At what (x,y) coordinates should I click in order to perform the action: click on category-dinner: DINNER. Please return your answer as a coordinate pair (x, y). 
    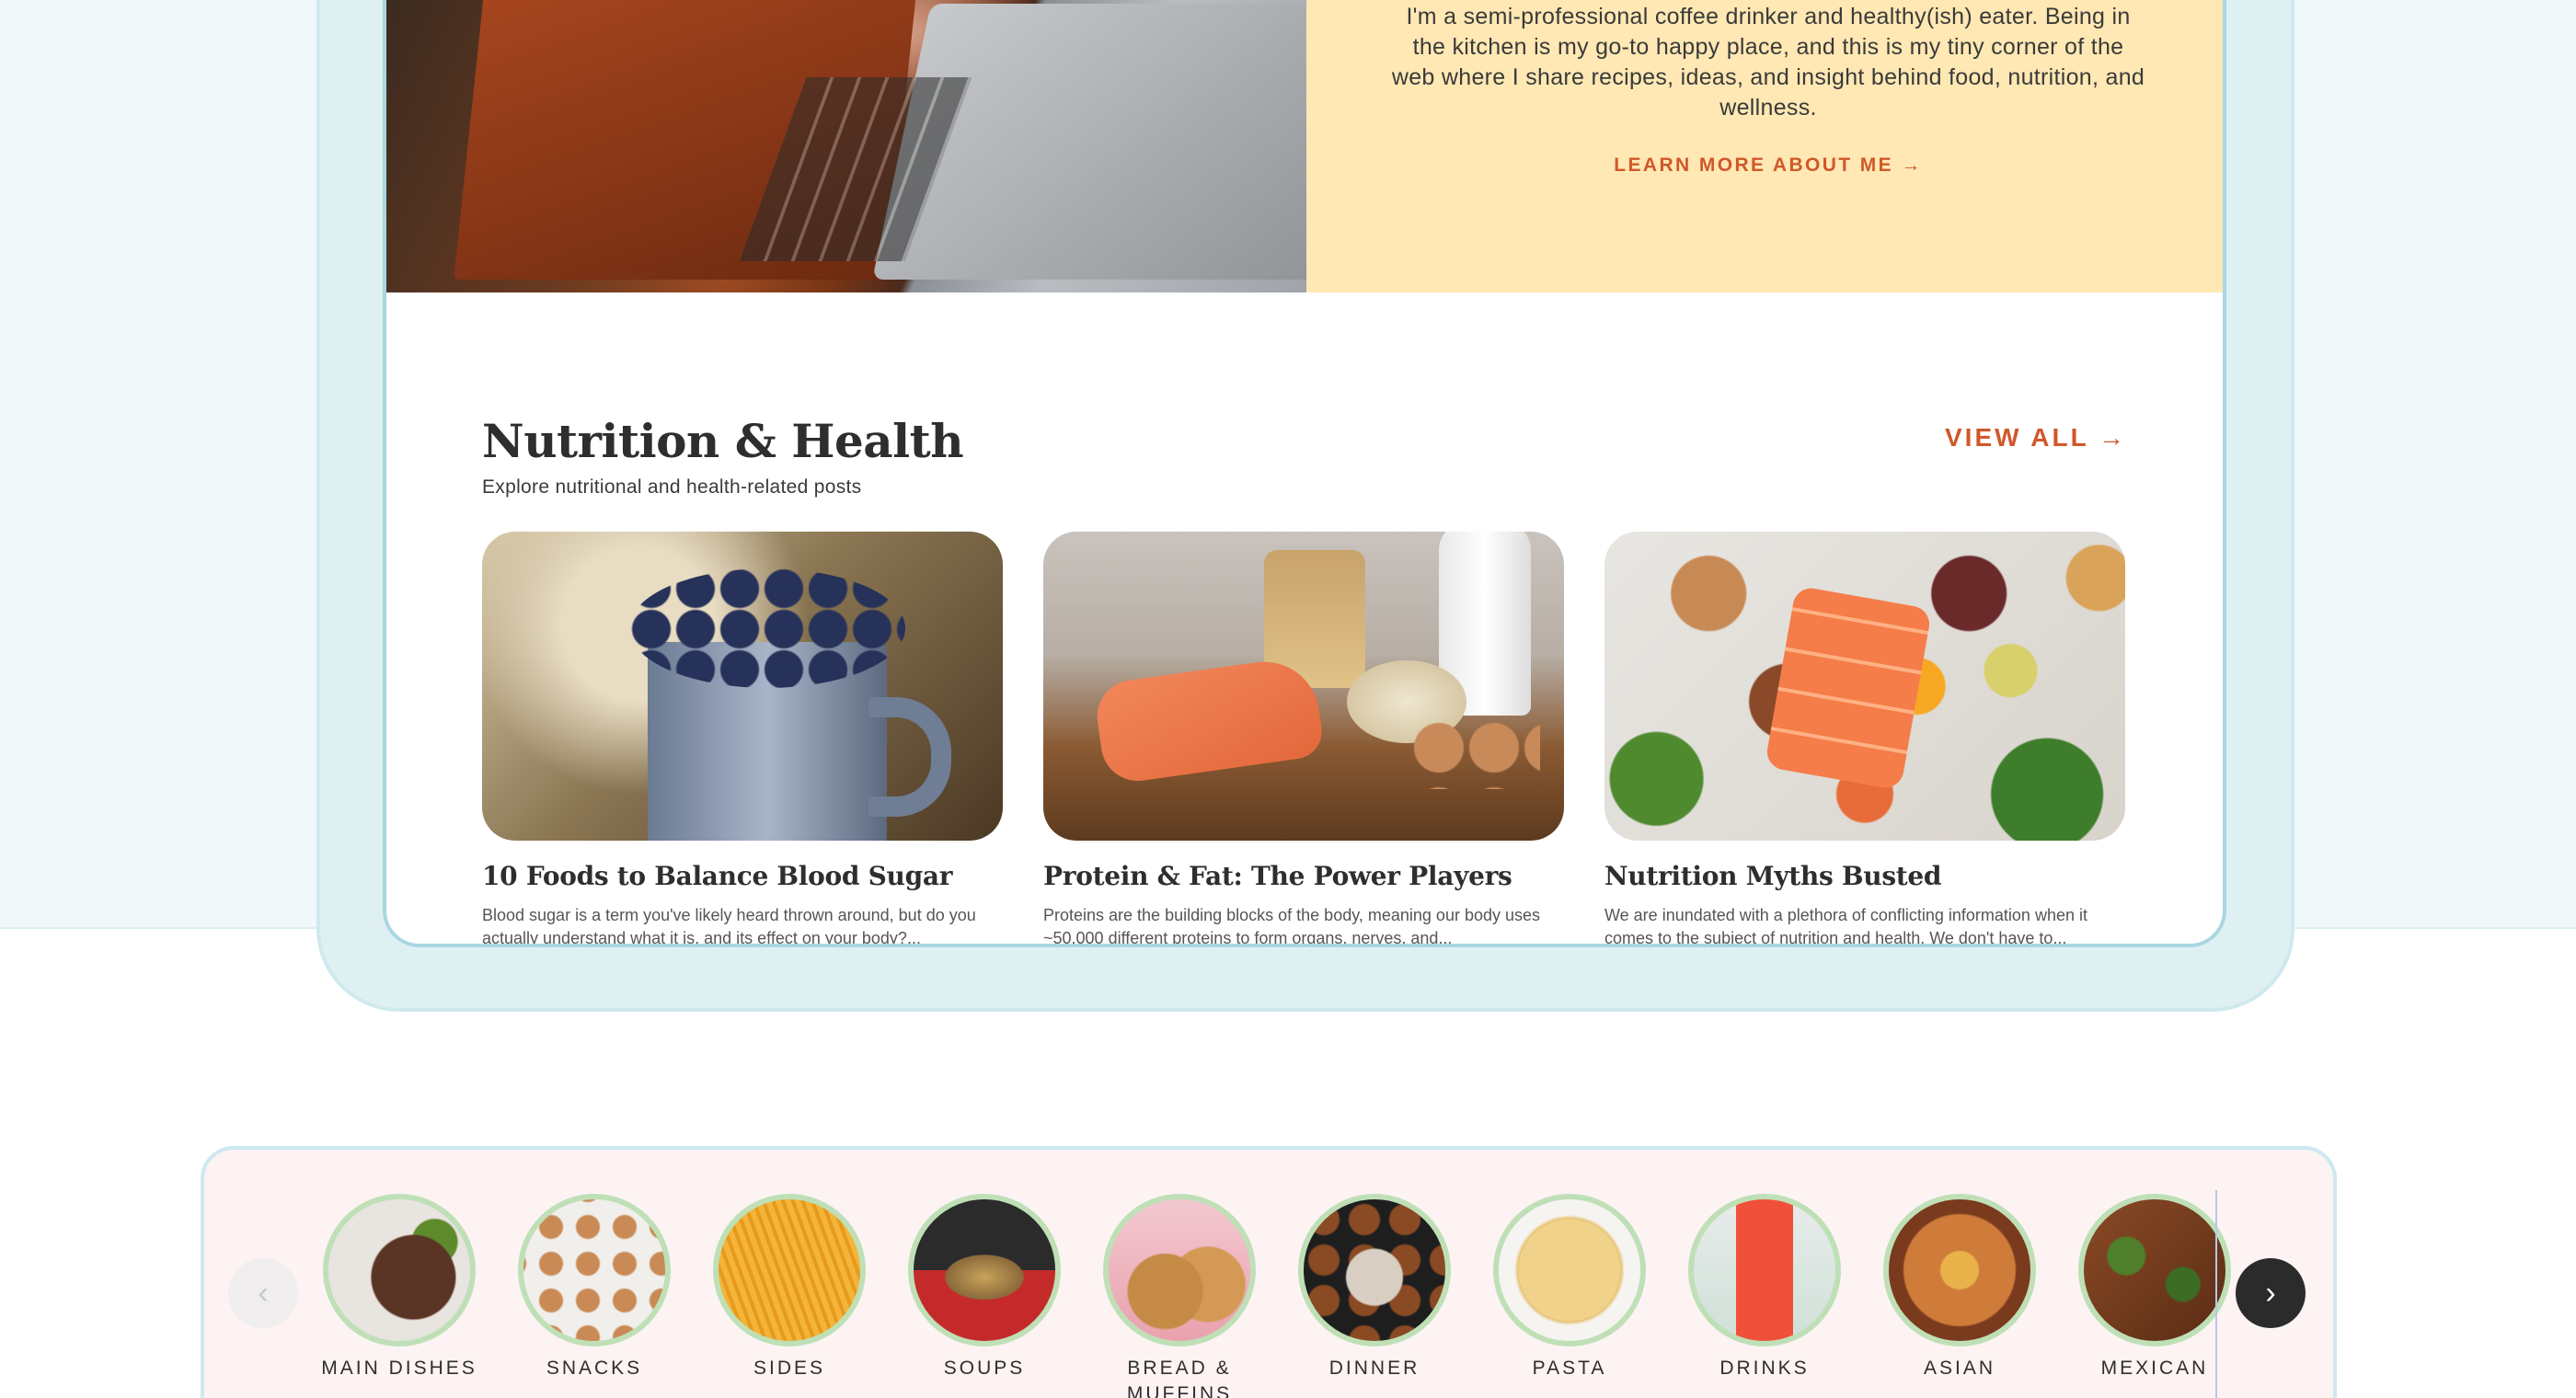
    Looking at the image, I should click on (1374, 1287).